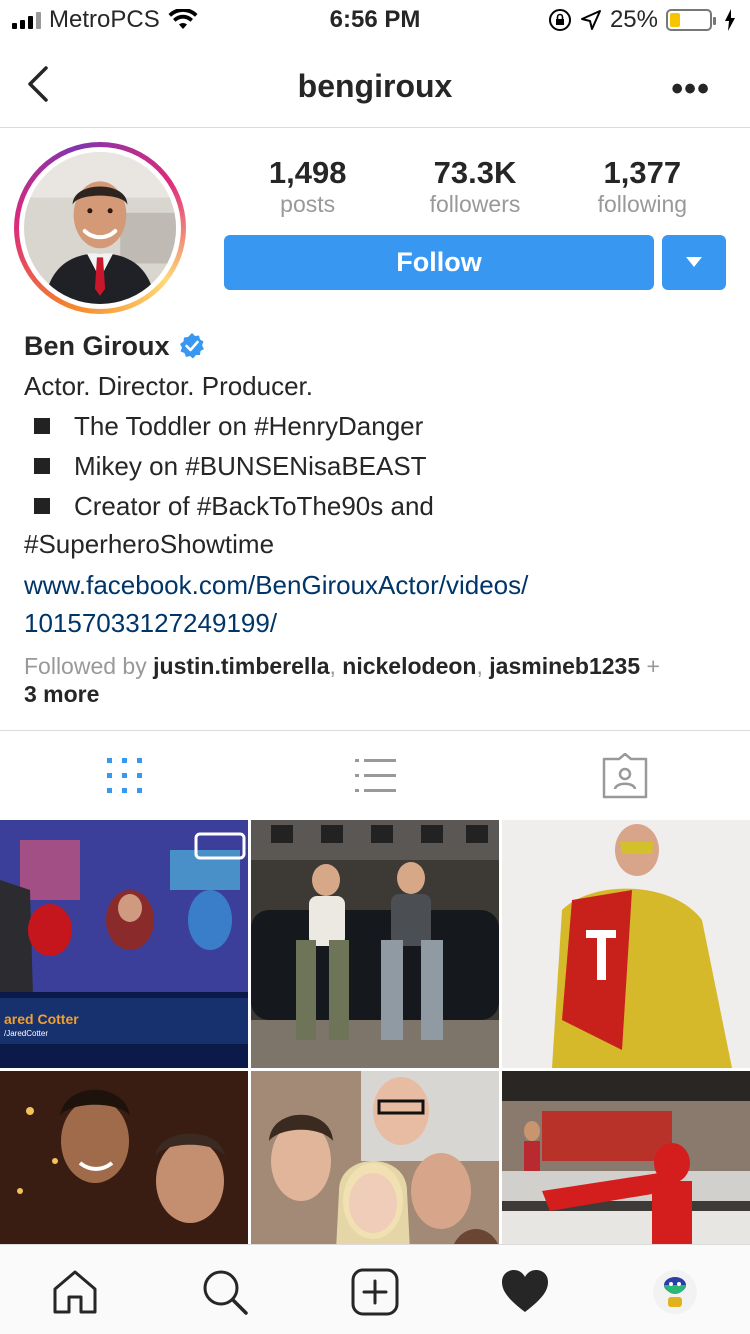 The image size is (750, 1334). I want to click on mutual-follower: nickelodeon, so click(409, 666).